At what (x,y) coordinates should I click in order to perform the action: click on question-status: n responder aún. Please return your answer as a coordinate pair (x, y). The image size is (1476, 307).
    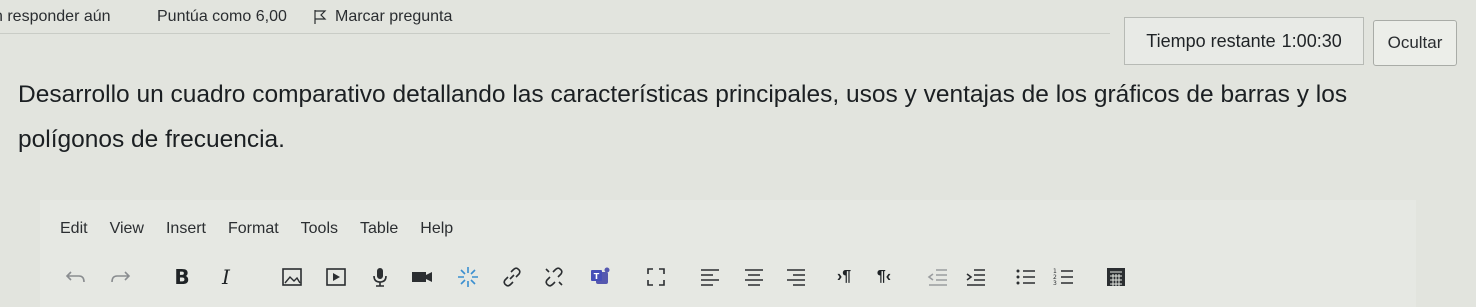
    Looking at the image, I should click on (55, 16).